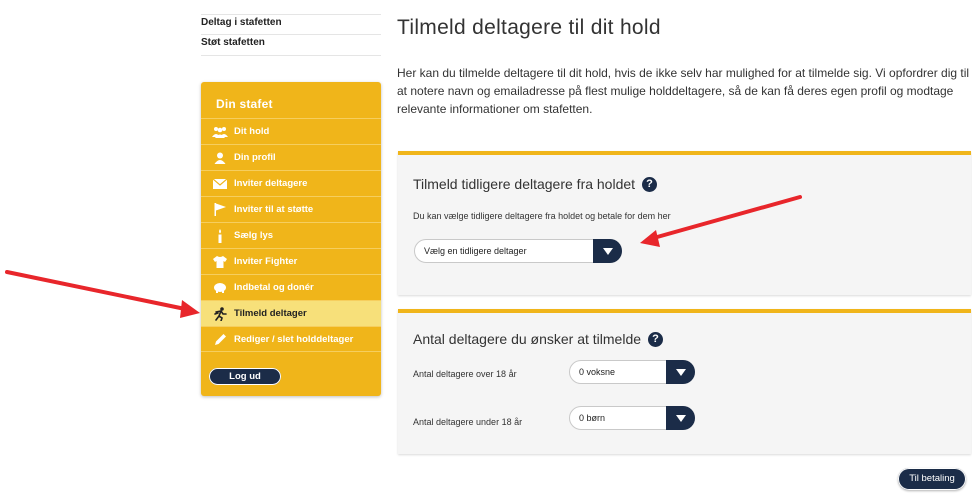  What do you see at coordinates (102, 294) in the screenshot?
I see `annotation-arrow-sidebar` at bounding box center [102, 294].